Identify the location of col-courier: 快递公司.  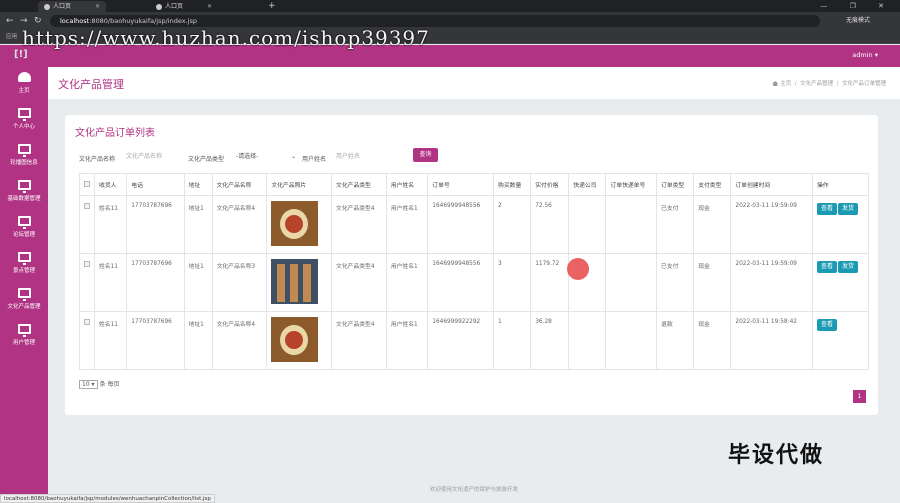
(587, 184).